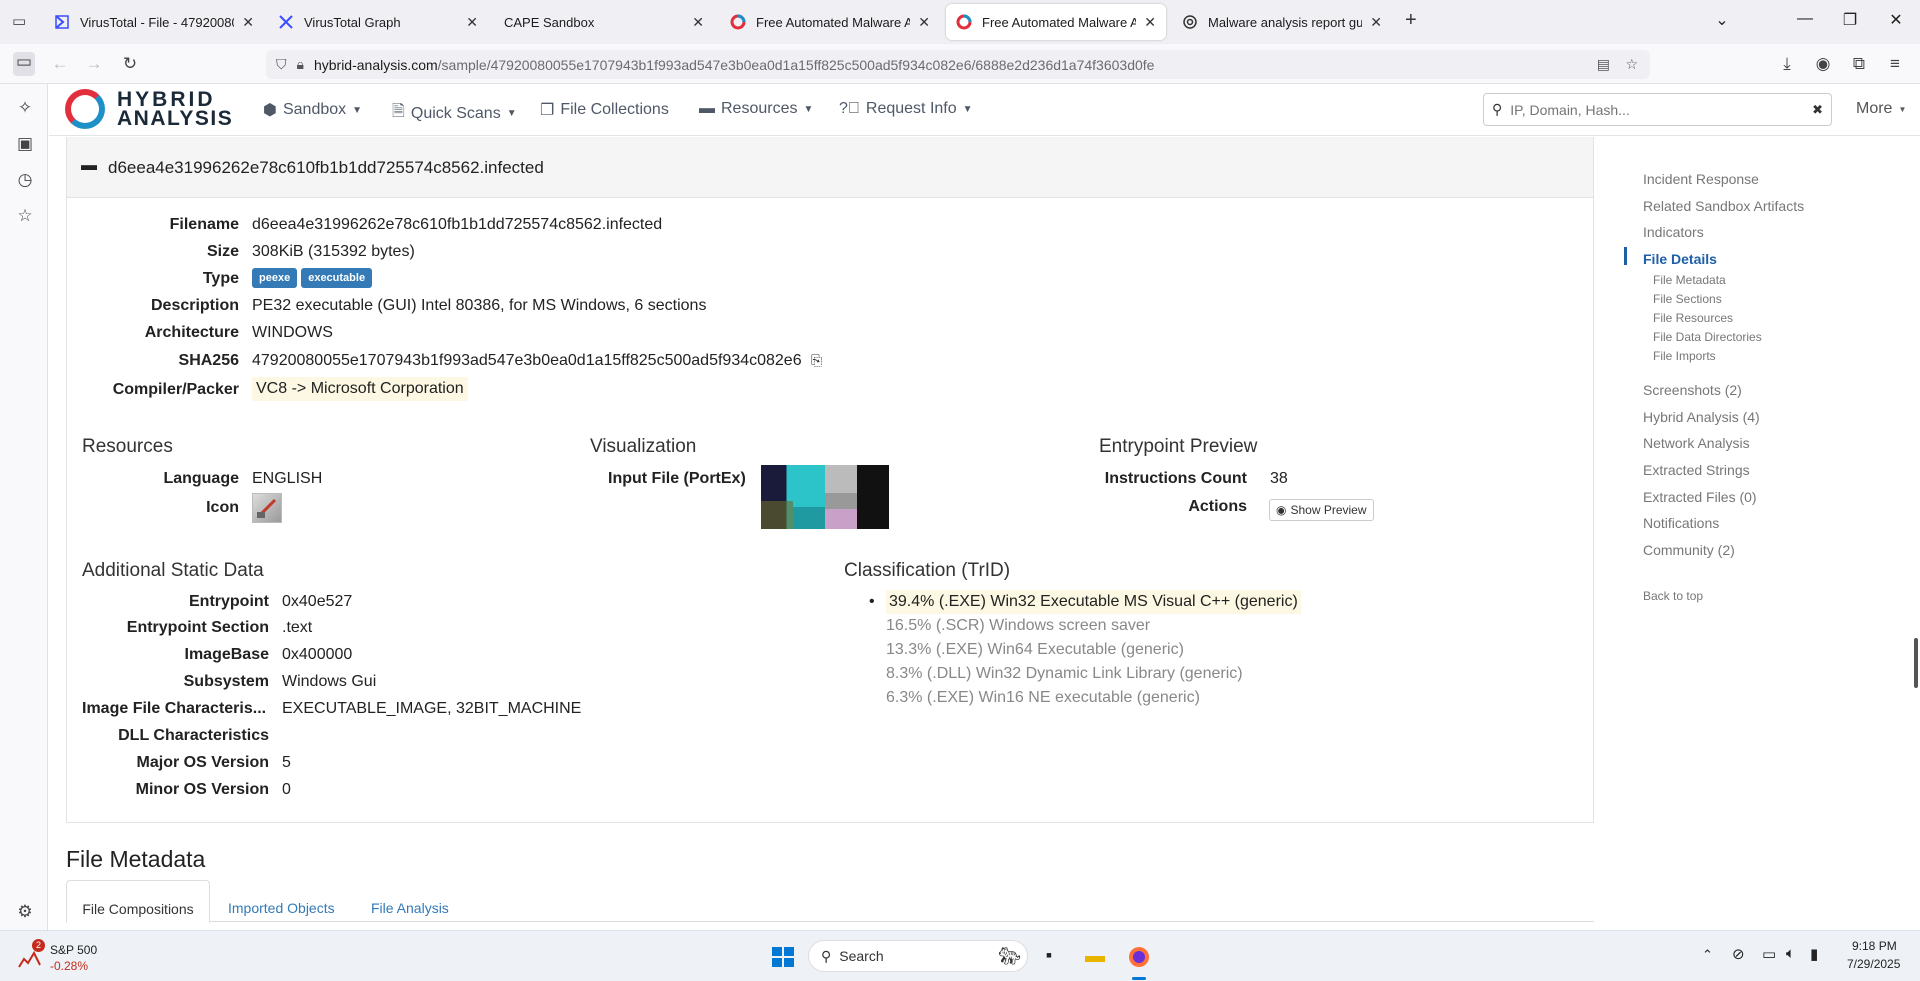 Image resolution: width=1920 pixels, height=981 pixels. Describe the element at coordinates (138, 901) in the screenshot. I see `tab-file-compositions: File Compositions` at that location.